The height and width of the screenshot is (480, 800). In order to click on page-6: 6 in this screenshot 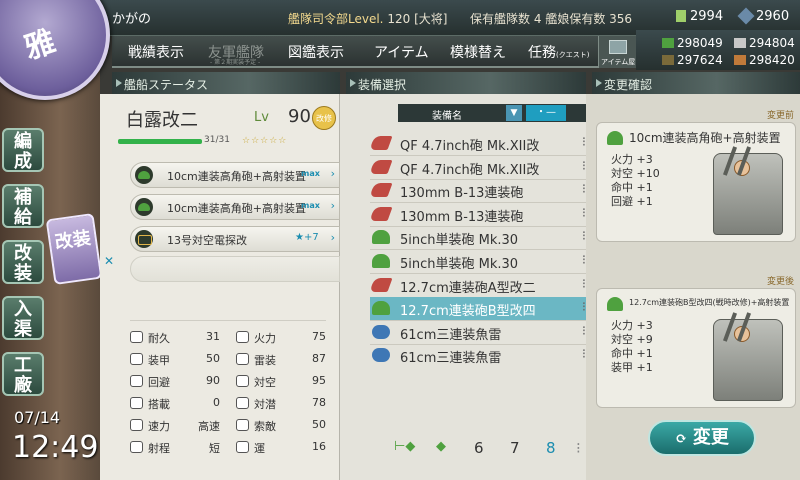, I will do `click(479, 448)`.